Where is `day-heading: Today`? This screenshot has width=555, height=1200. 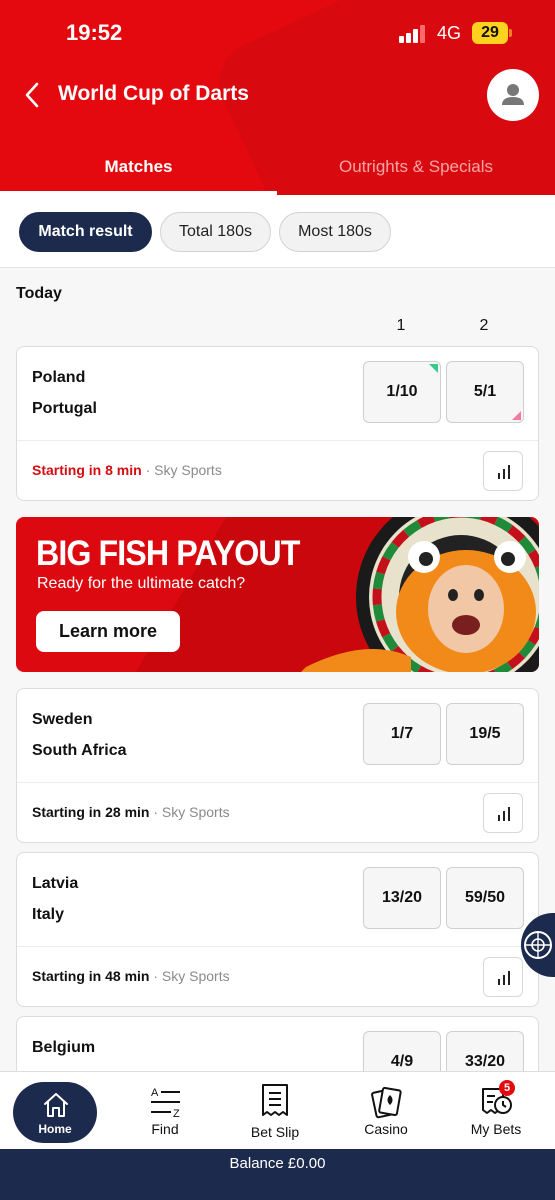 day-heading: Today is located at coordinates (39, 293).